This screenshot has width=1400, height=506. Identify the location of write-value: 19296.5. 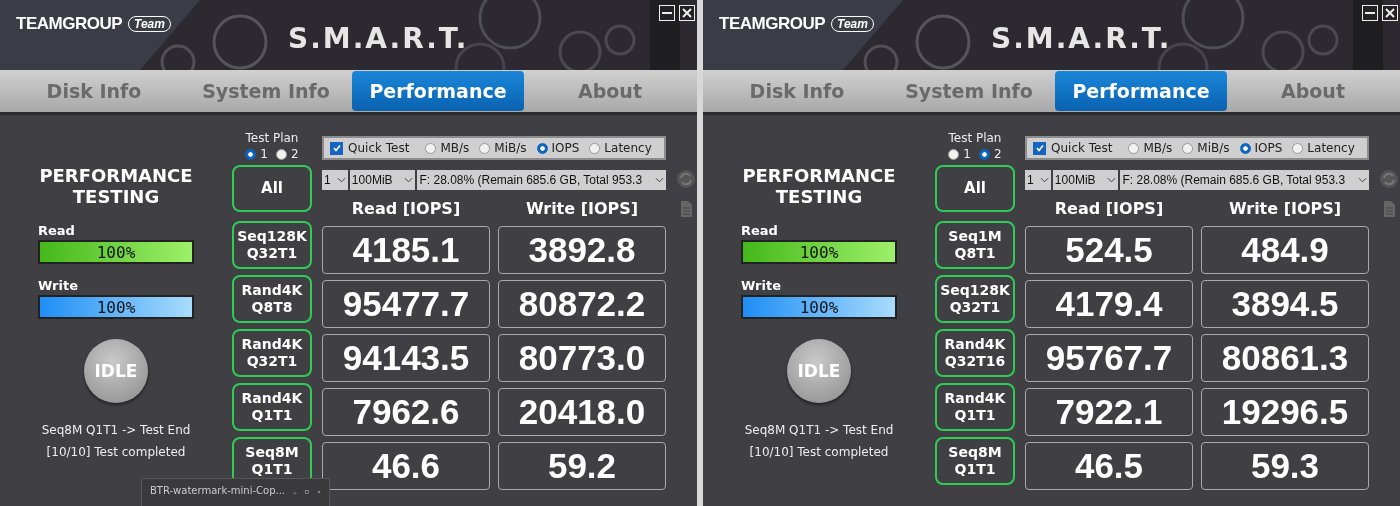
(1285, 412).